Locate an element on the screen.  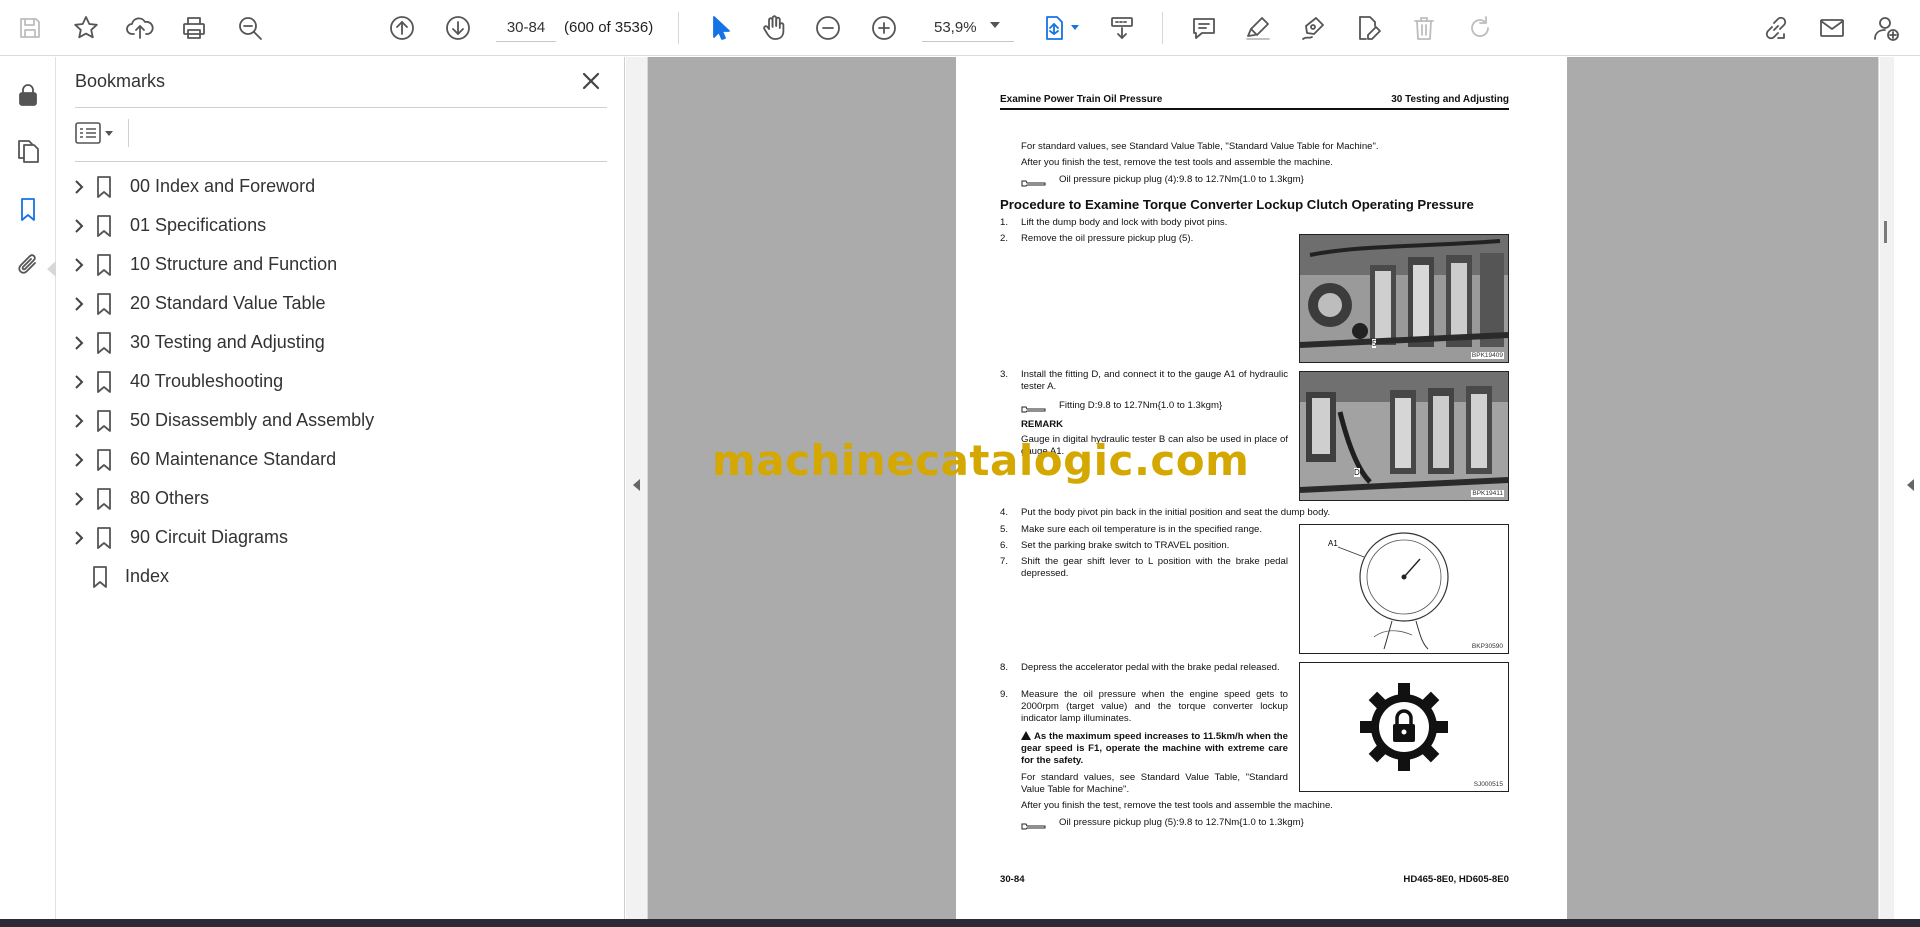
step-number: 5. is located at coordinates (1004, 529).